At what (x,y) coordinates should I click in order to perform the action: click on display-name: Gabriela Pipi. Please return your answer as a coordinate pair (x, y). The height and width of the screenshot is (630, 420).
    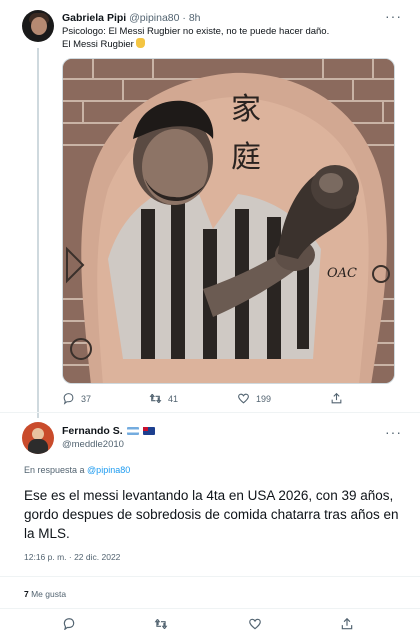
    Looking at the image, I should click on (94, 18).